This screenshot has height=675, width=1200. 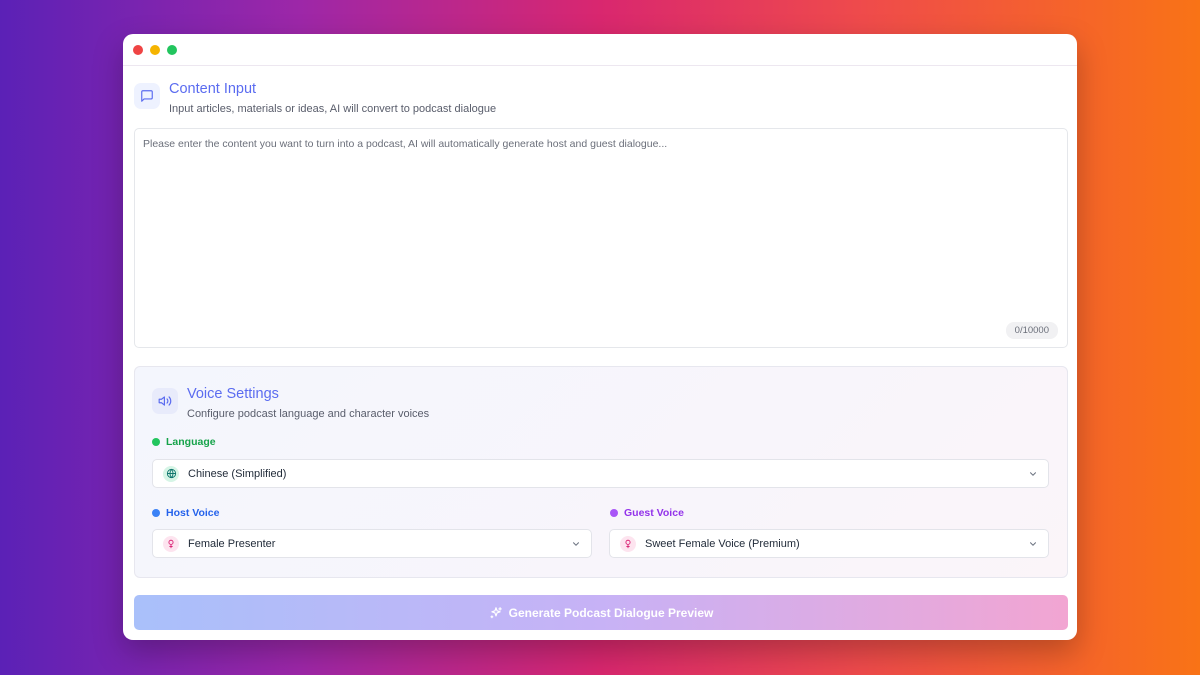 I want to click on generate-preview-button: Generate Podcast Dialogue Preview, so click(x=601, y=612).